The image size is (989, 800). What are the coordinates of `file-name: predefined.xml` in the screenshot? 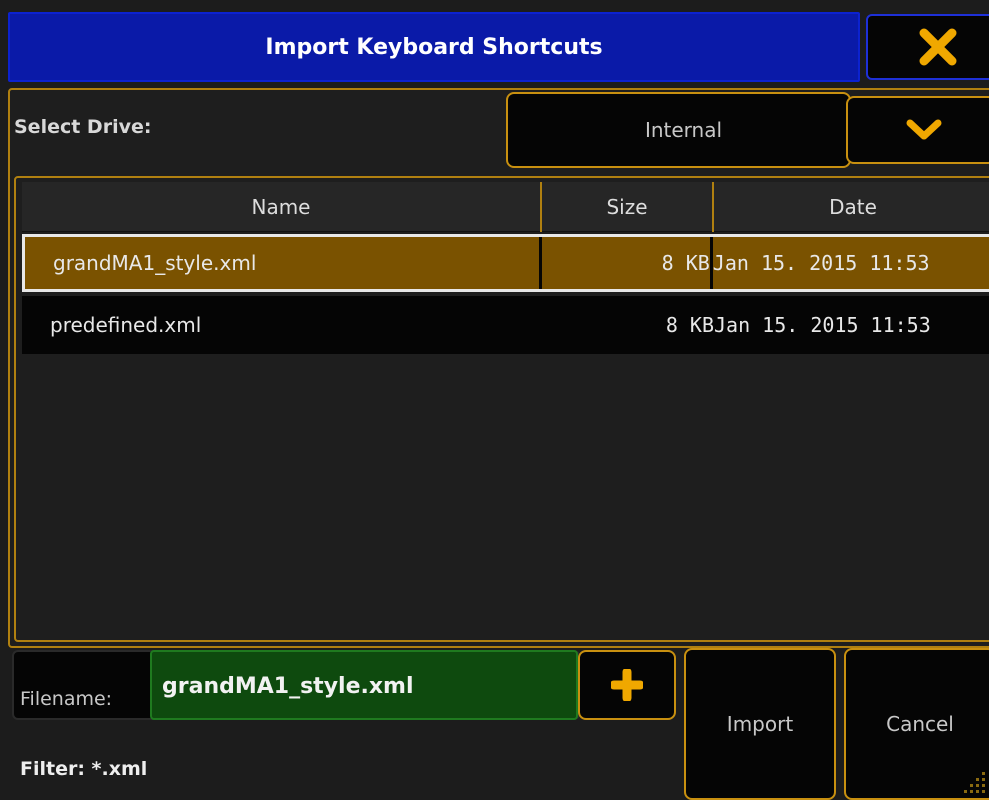 It's located at (126, 325).